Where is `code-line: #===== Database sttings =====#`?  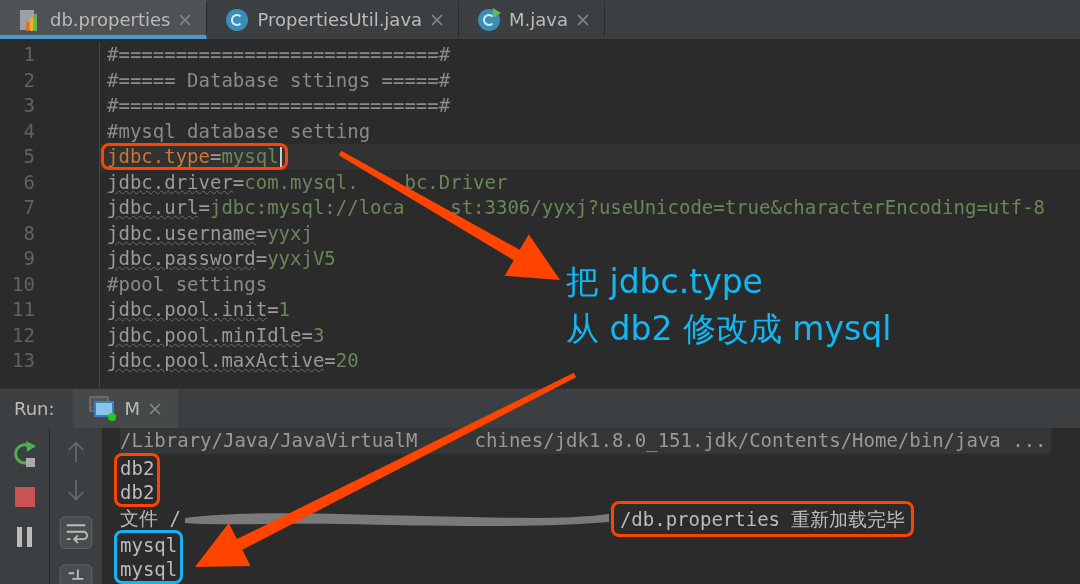
code-line: #===== Database sttings =====# is located at coordinates (279, 80).